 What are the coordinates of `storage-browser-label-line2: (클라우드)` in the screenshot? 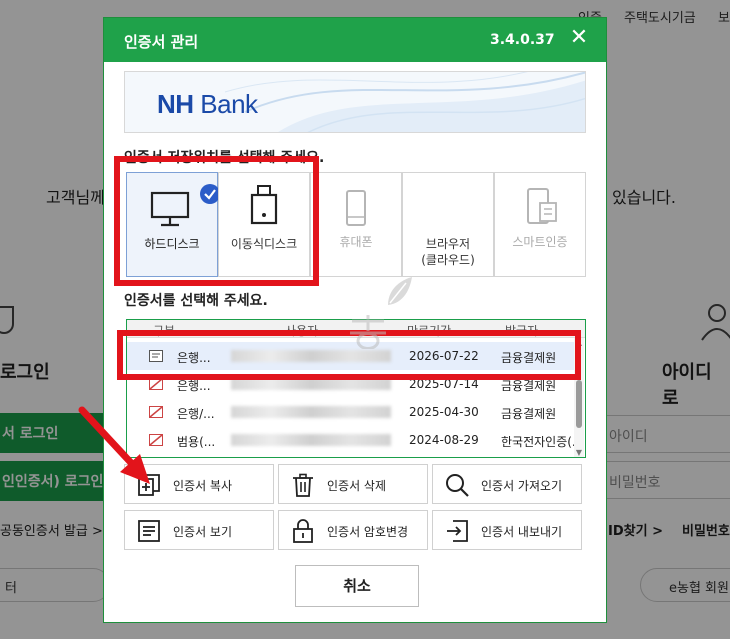 It's located at (448, 260).